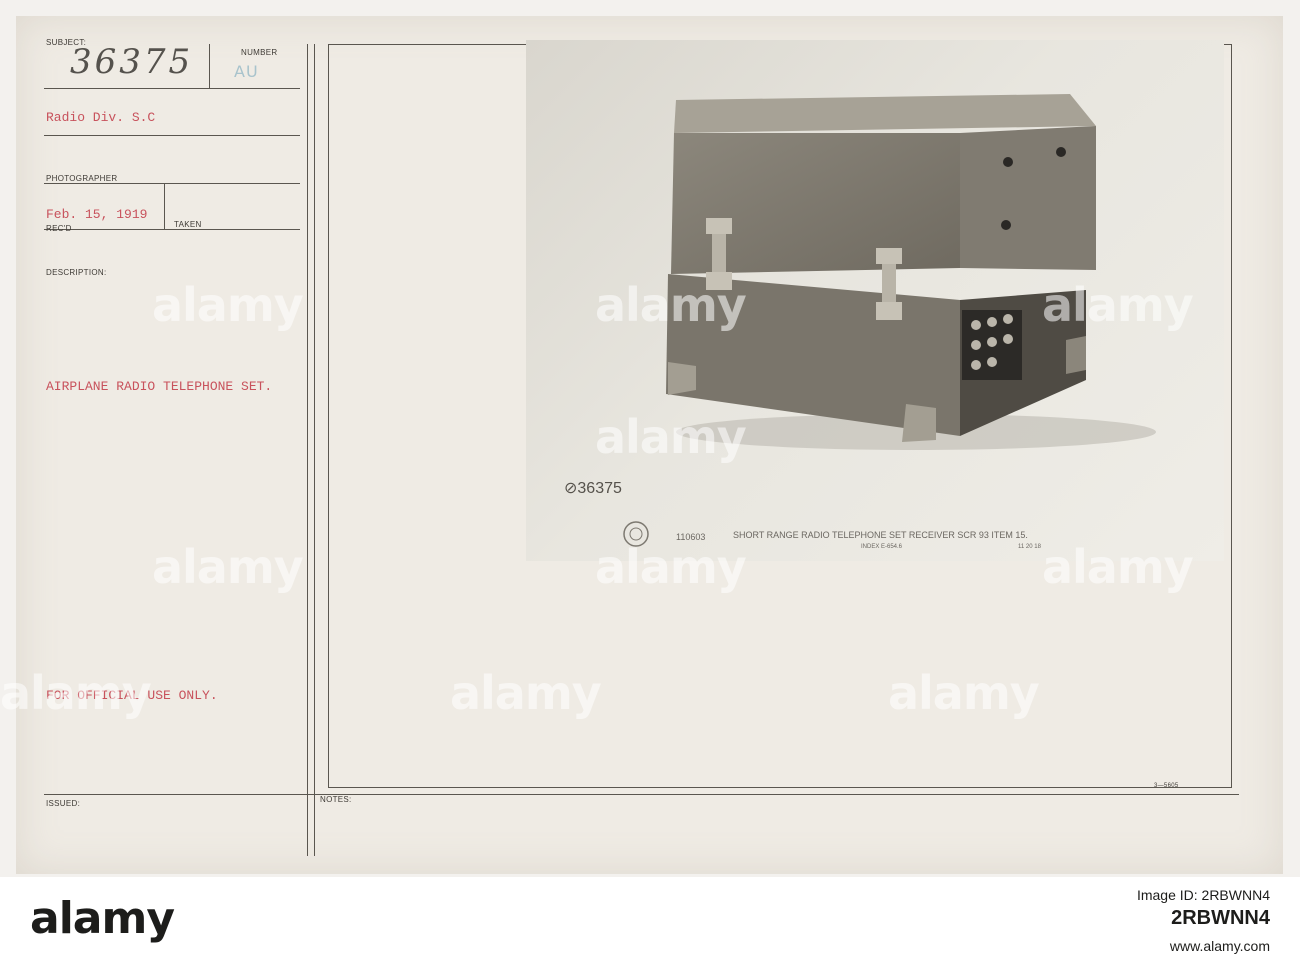  I want to click on number-label: NUMBER, so click(259, 52).